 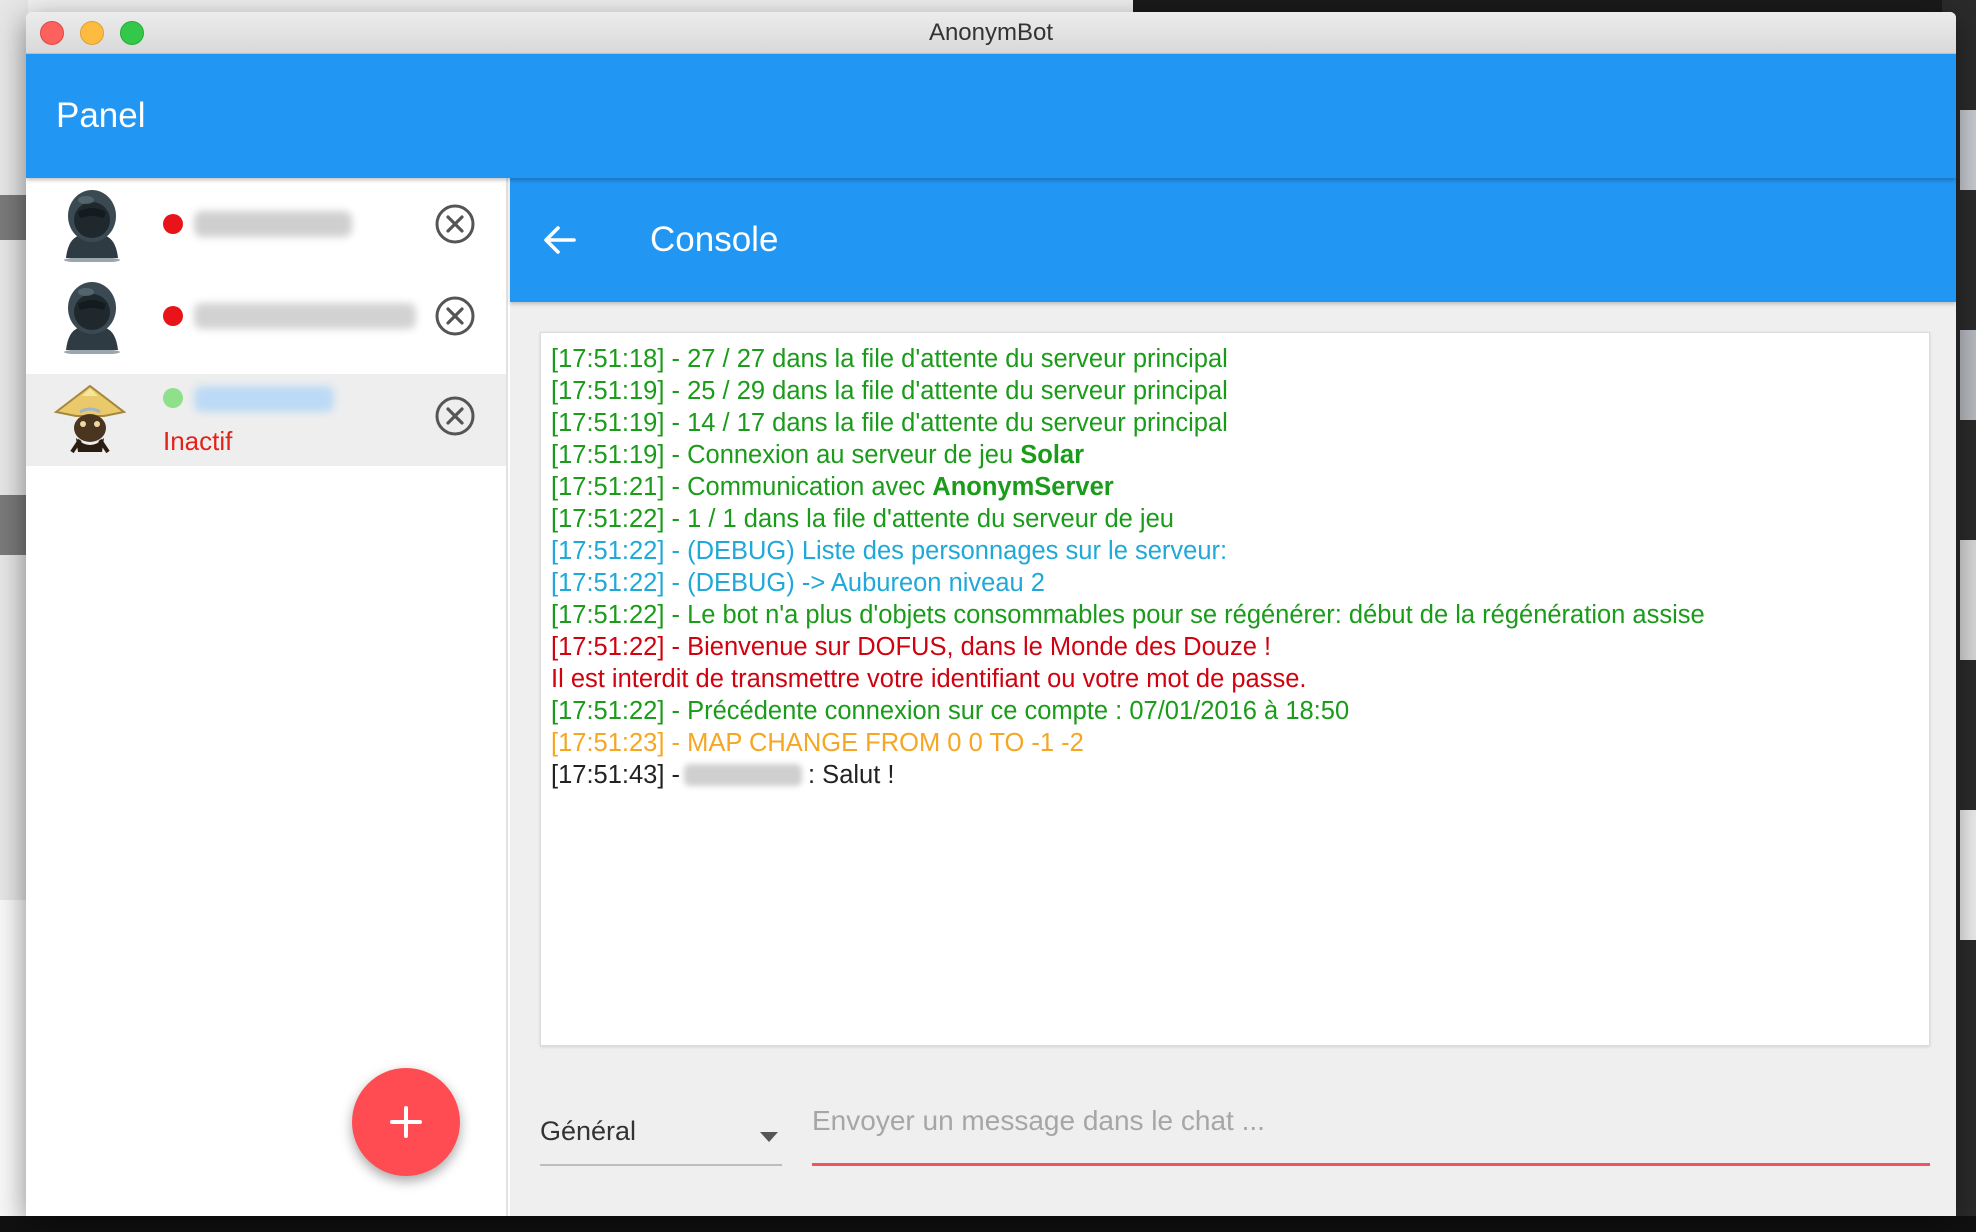 I want to click on channel-selected-value: Général, so click(x=588, y=1131).